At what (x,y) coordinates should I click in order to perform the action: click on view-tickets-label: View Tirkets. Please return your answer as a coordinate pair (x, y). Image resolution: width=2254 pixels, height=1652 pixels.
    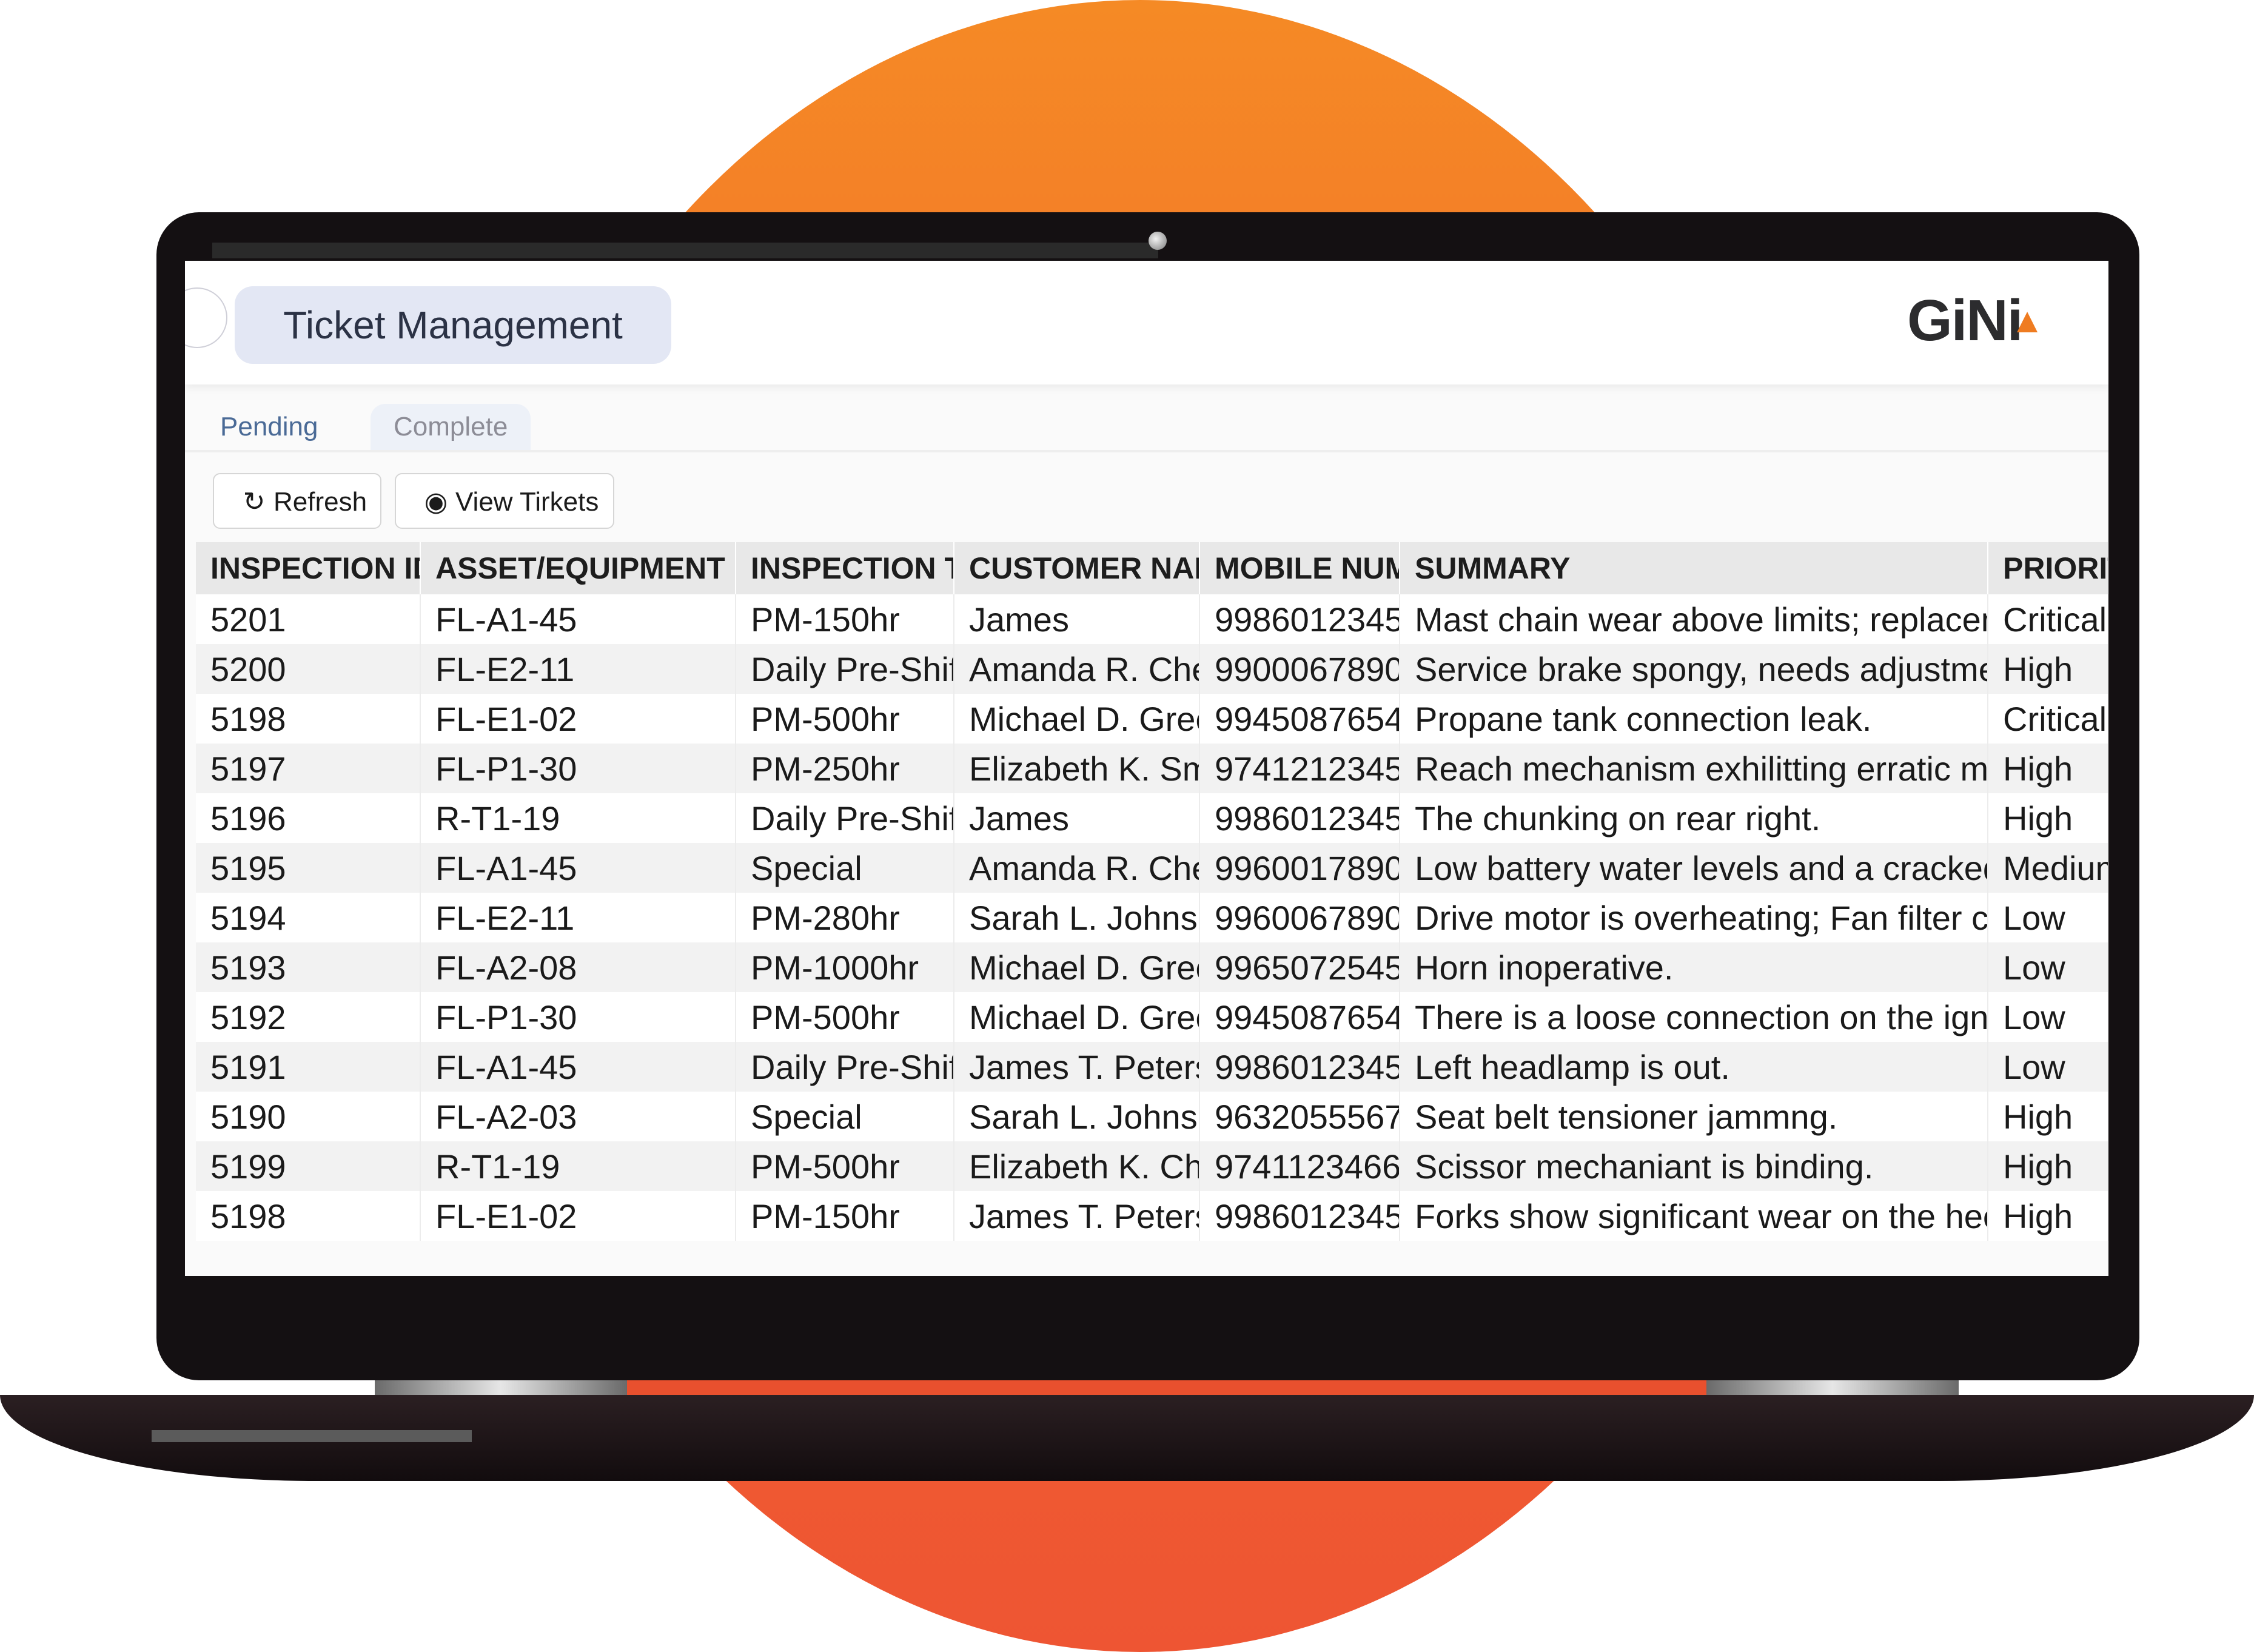
    Looking at the image, I should click on (527, 502).